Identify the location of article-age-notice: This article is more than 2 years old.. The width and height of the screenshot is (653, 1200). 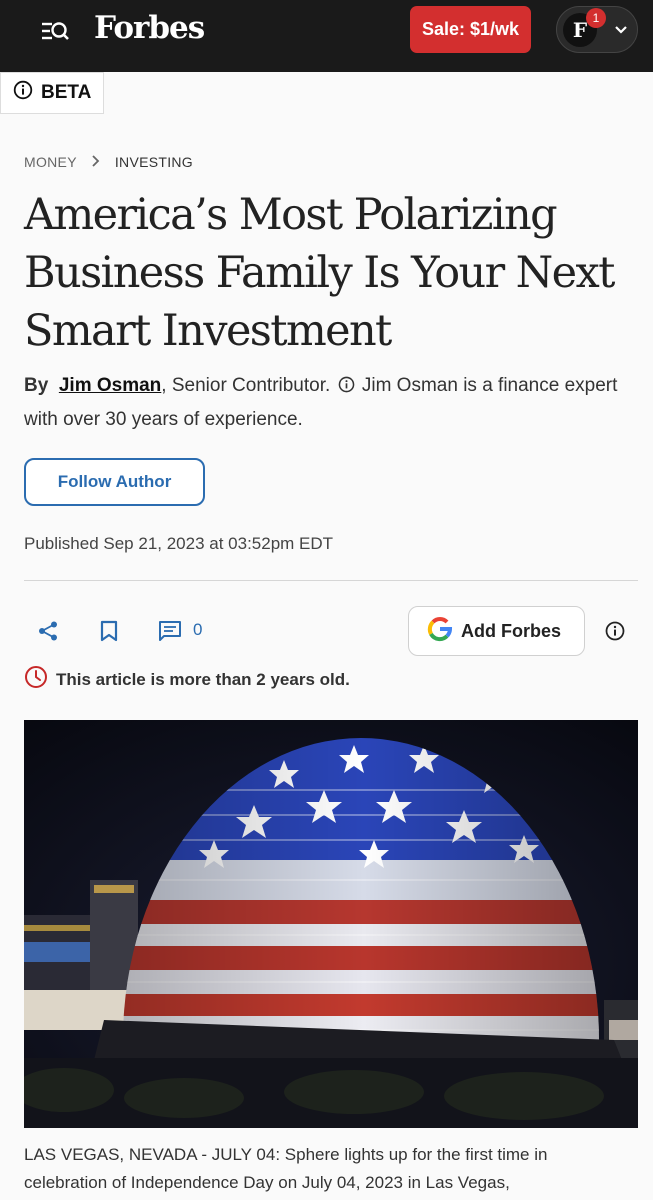
(187, 679).